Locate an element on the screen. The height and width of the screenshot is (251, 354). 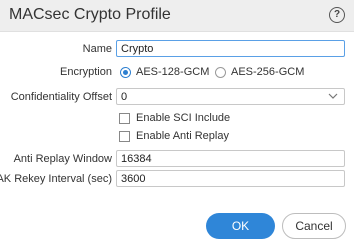
enable-sci-include-label: Enable SCI Include is located at coordinates (183, 118).